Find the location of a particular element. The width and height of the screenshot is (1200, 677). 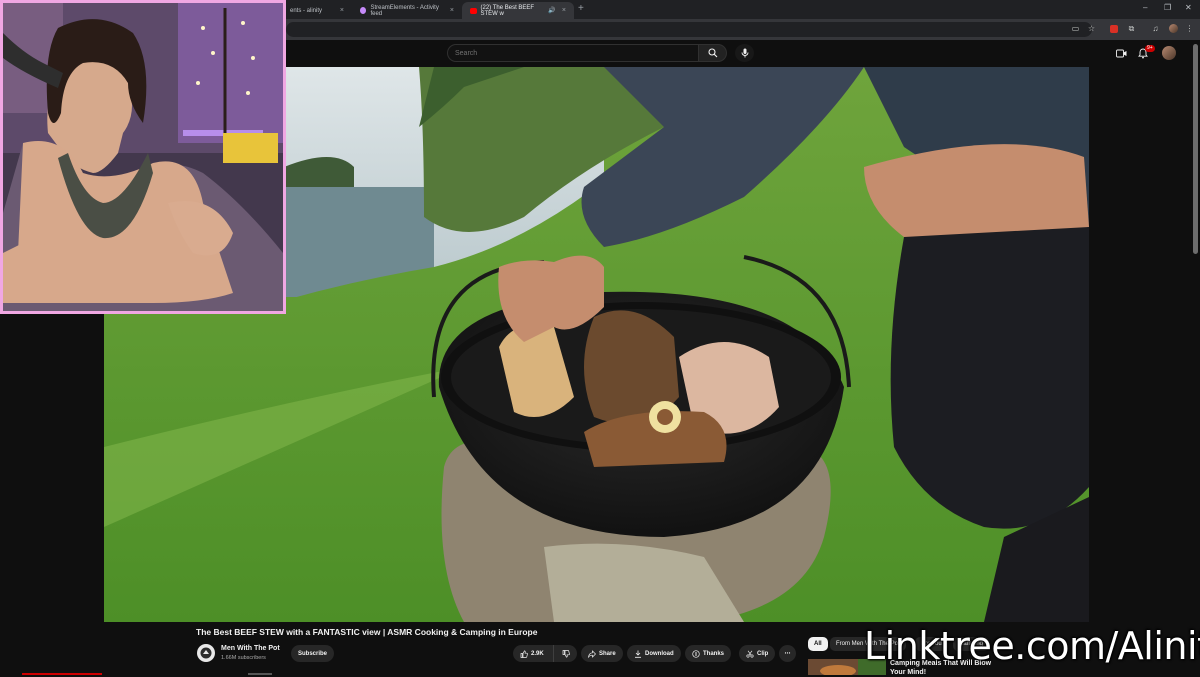

subscribe-button: Subscribe is located at coordinates (313, 653).